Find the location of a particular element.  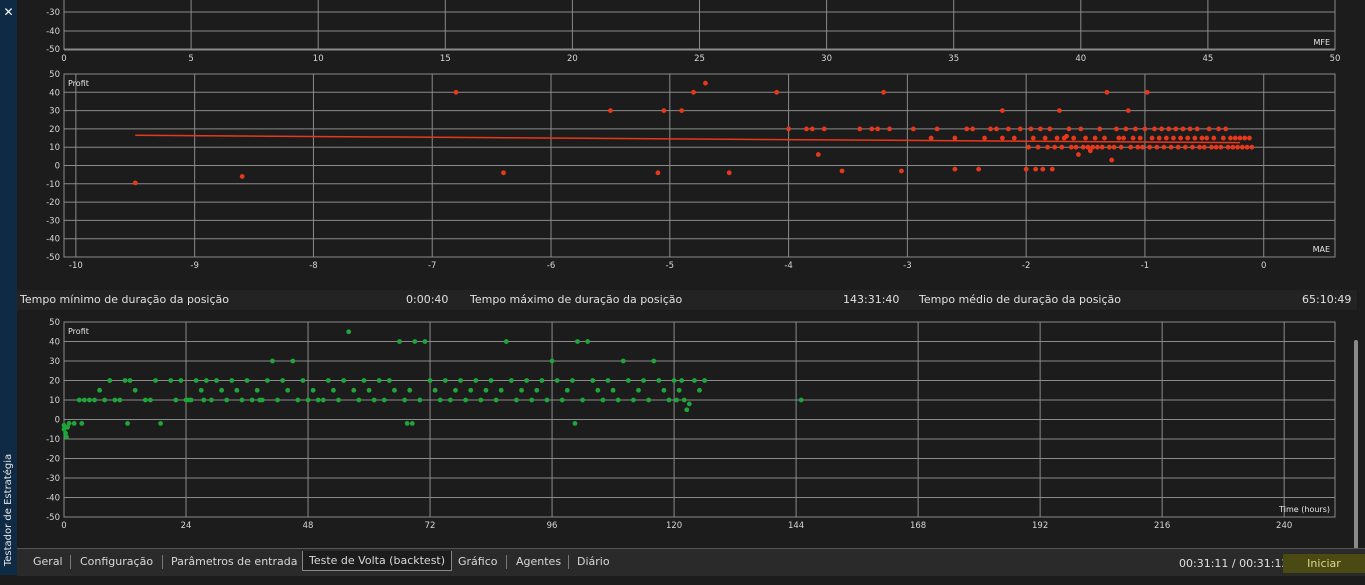

tab-graph: Gráfico is located at coordinates (478, 561).